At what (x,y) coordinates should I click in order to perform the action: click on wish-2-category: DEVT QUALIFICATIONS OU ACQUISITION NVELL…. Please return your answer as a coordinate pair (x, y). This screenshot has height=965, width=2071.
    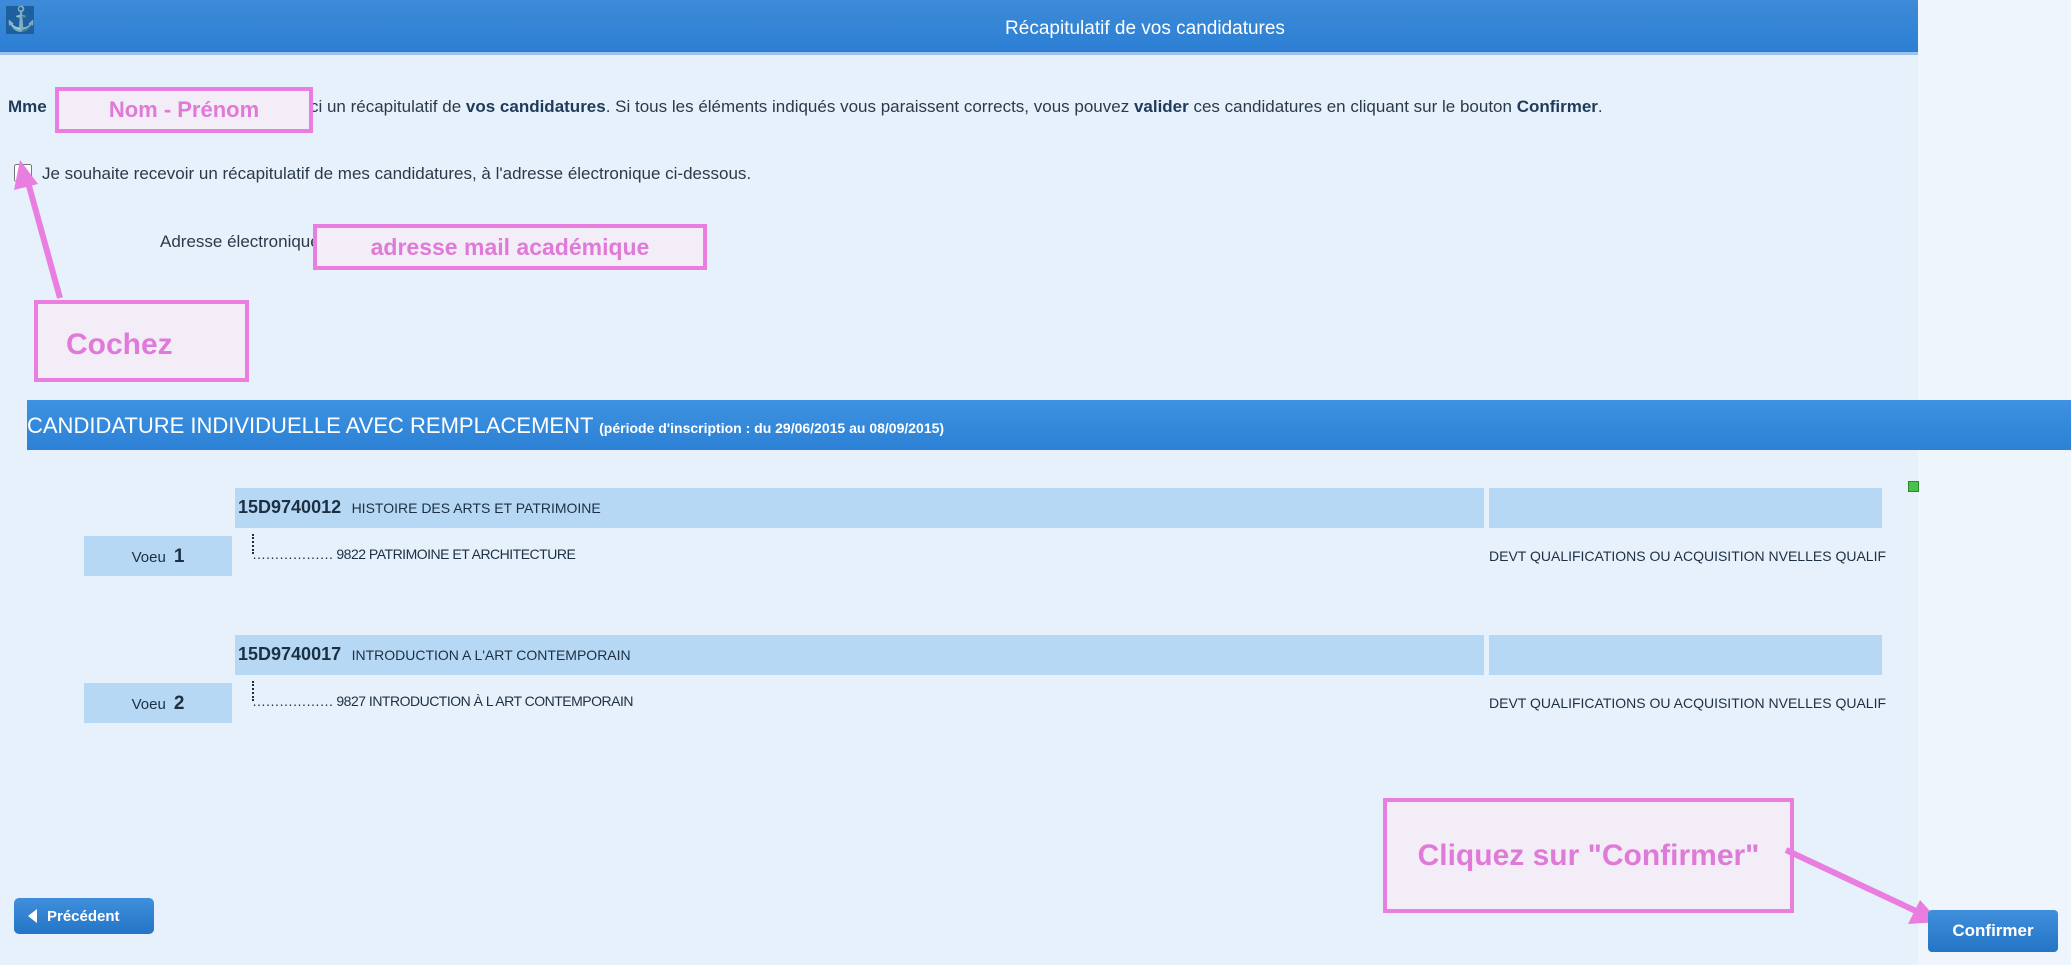
    Looking at the image, I should click on (1688, 703).